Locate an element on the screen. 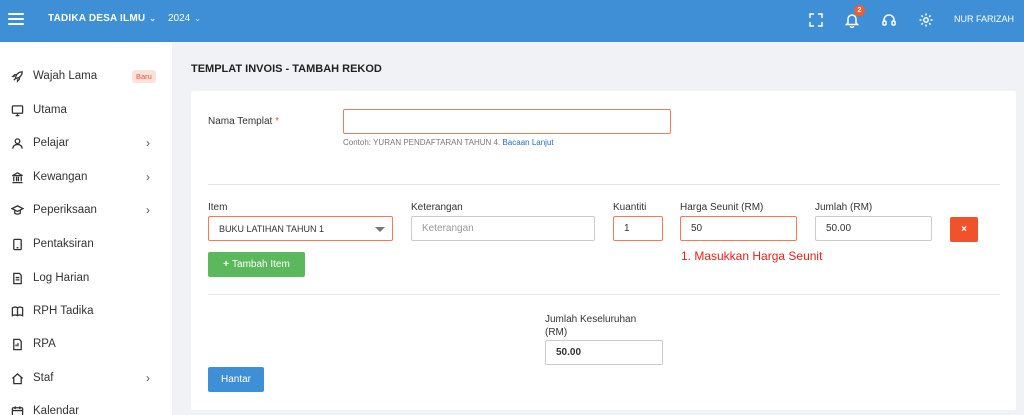 The image size is (1024, 415). sidebar-item-label: Staf is located at coordinates (43, 378).